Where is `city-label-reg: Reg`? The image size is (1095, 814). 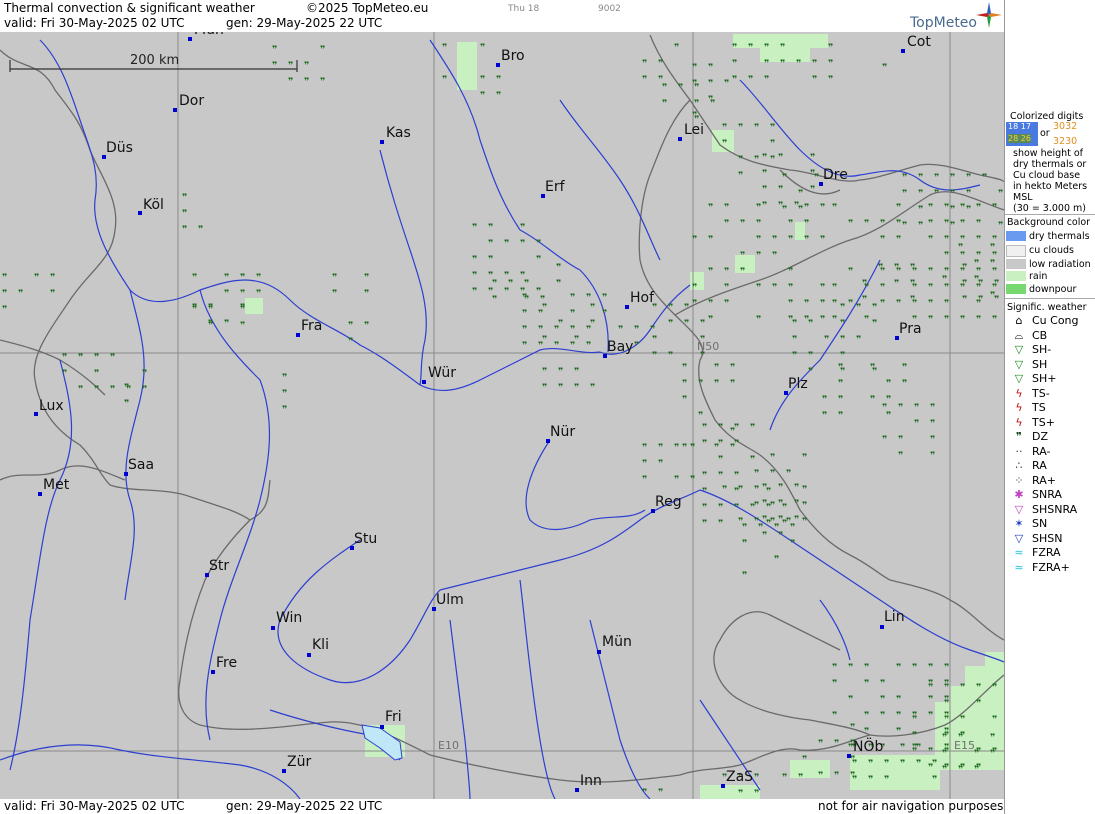 city-label-reg: Reg is located at coordinates (668, 502).